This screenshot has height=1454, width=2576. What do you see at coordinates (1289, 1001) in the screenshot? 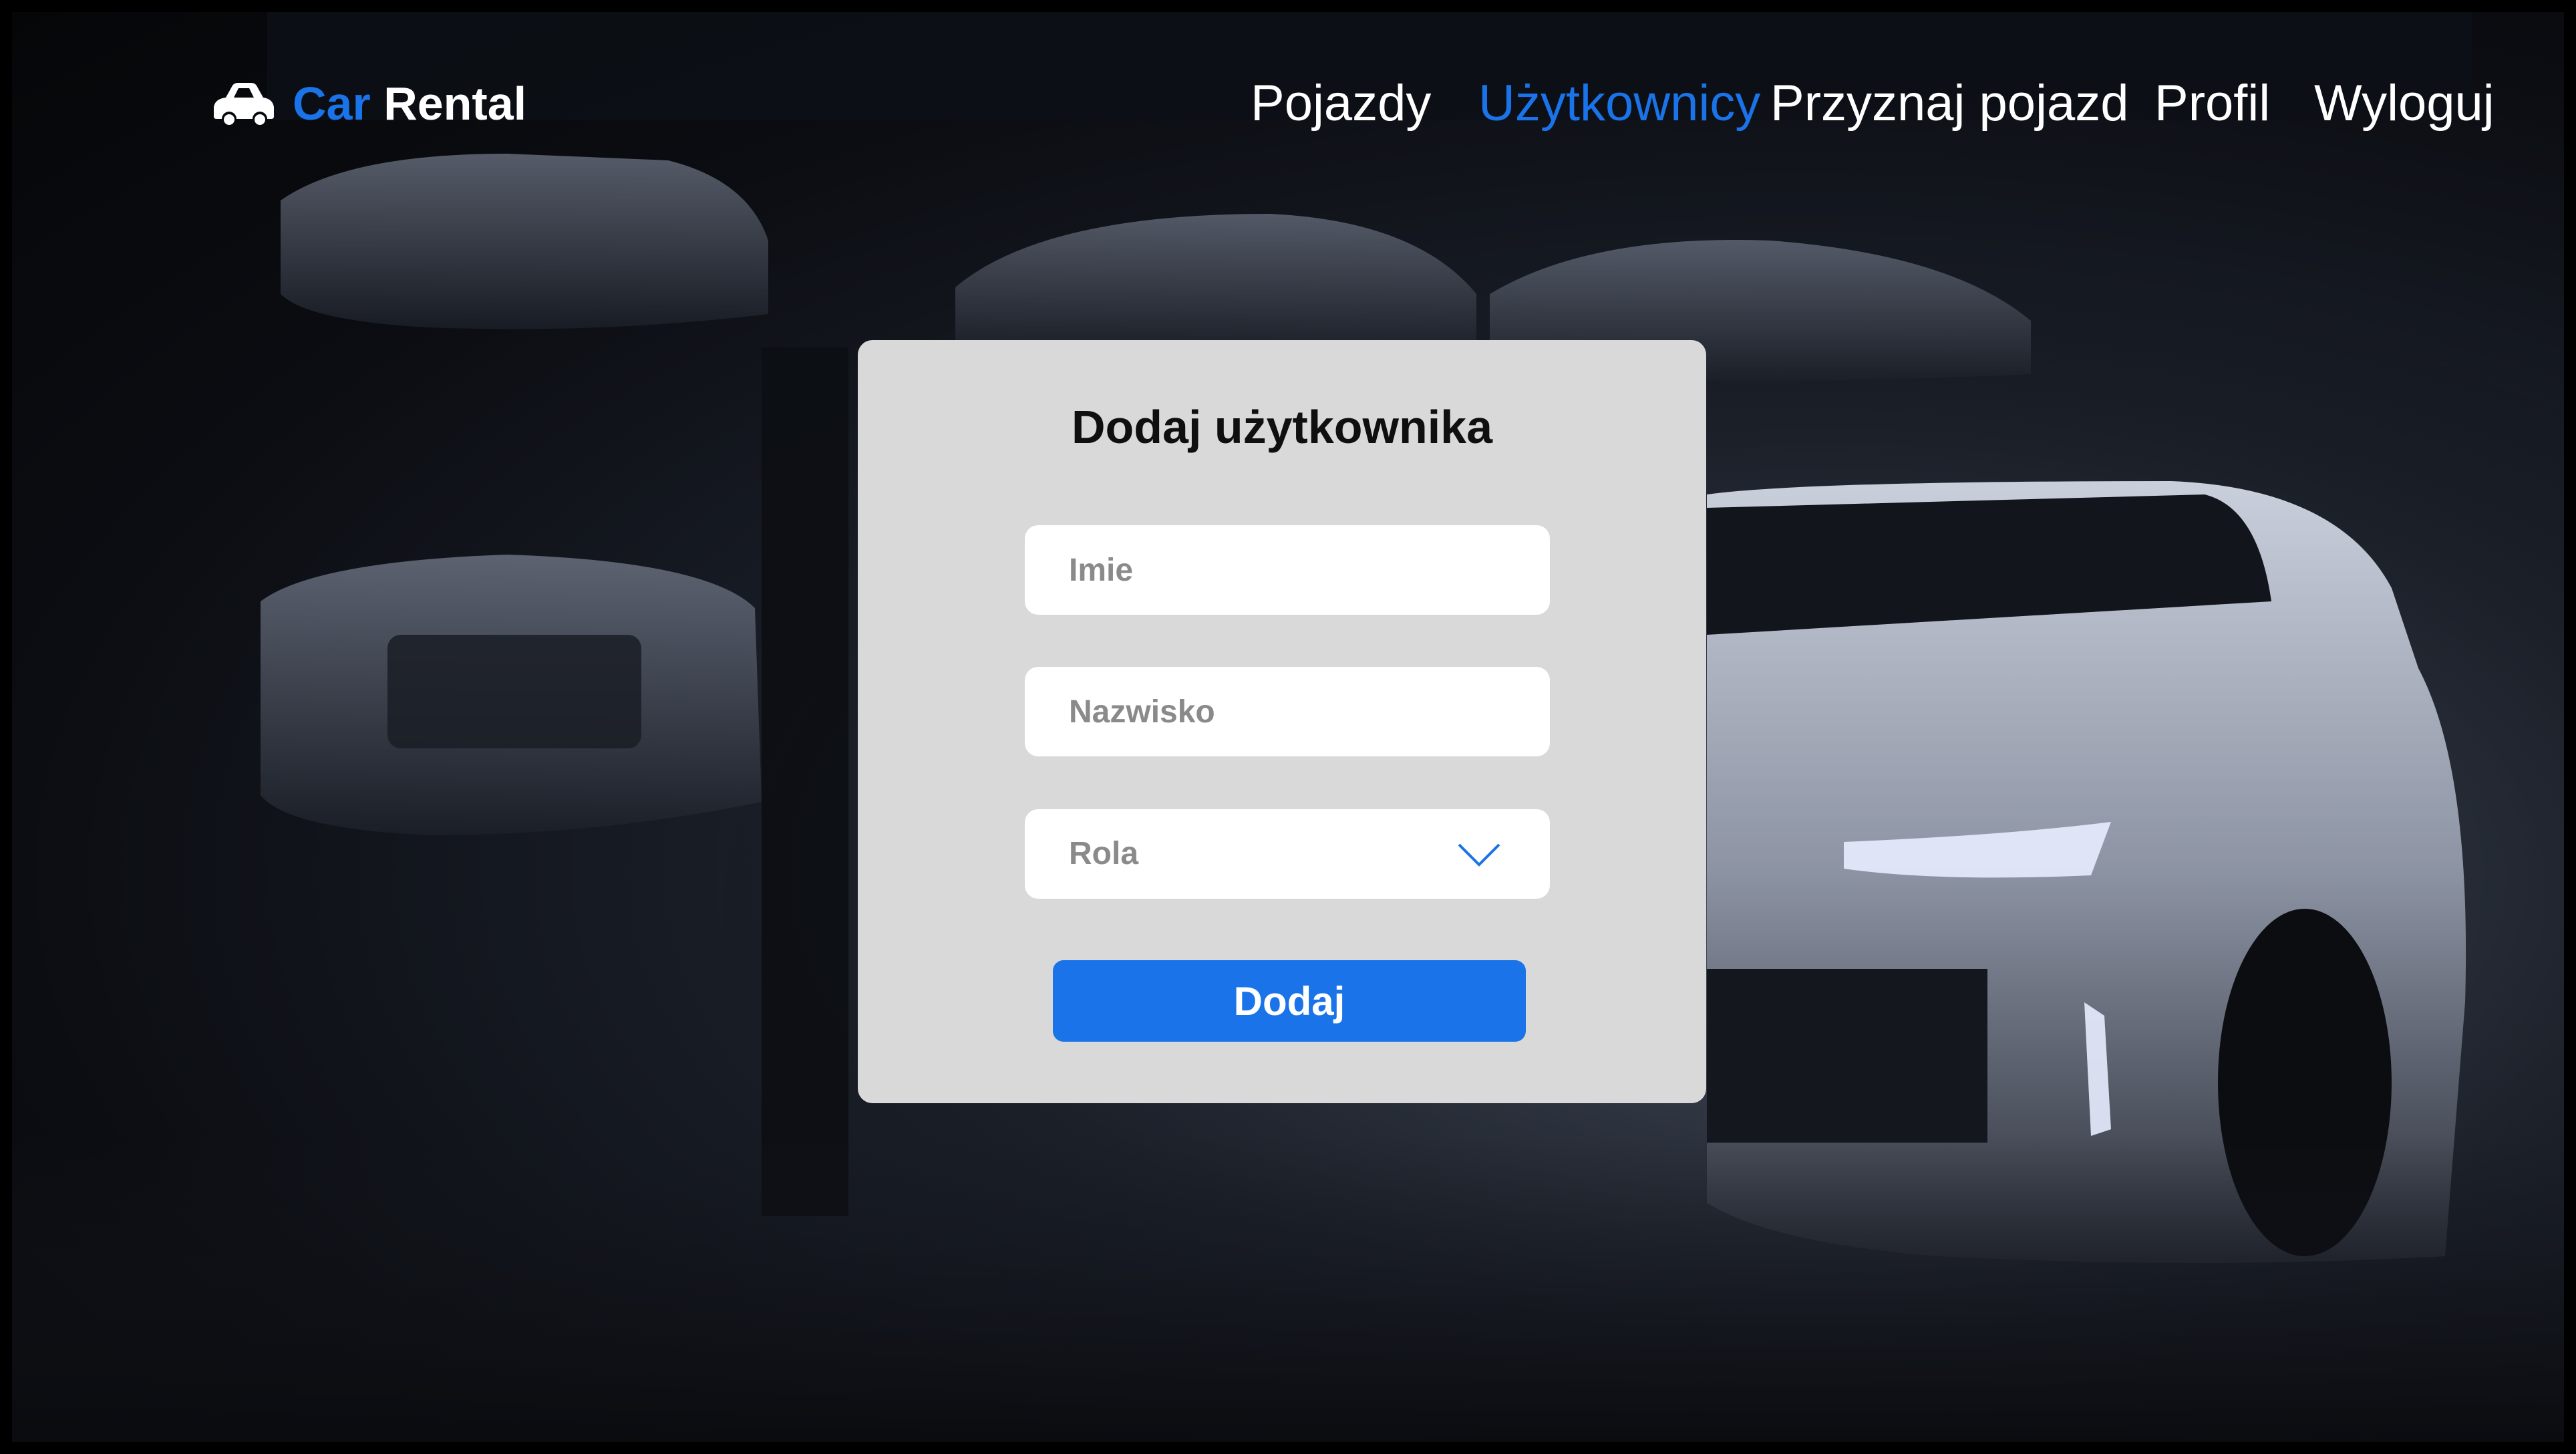
I see `add-user-button: Dodaj` at bounding box center [1289, 1001].